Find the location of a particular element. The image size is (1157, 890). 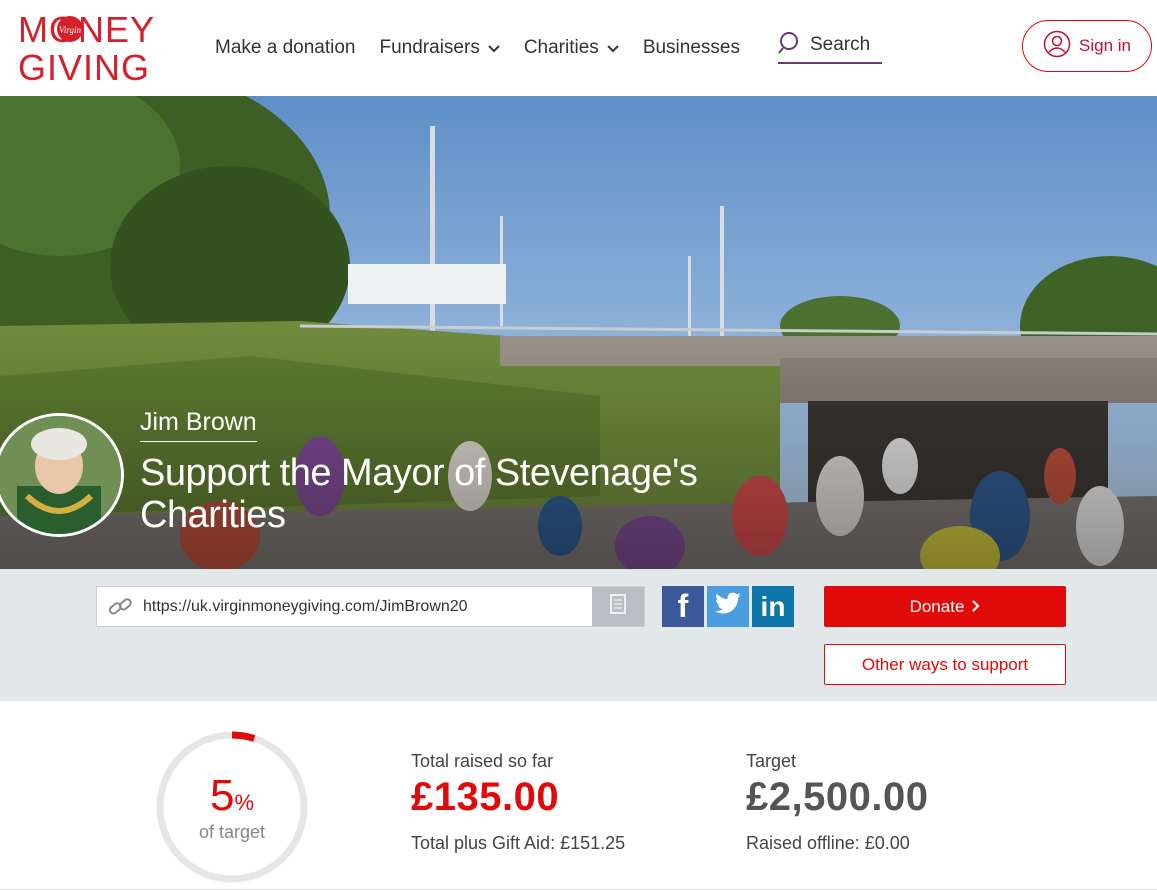

twitter-bird-icon is located at coordinates (728, 606).